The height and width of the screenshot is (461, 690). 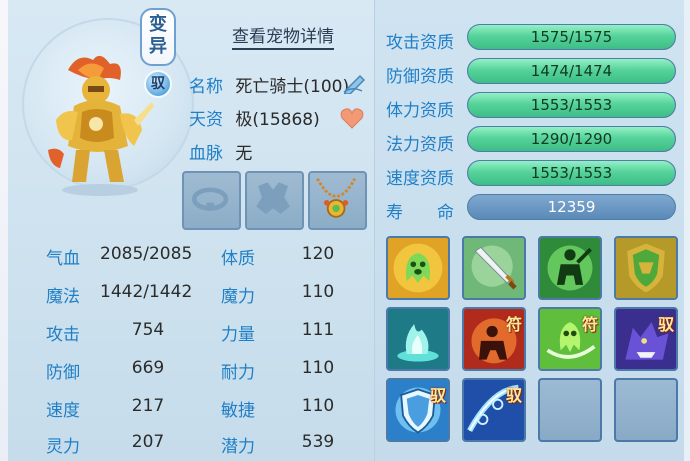 What do you see at coordinates (420, 145) in the screenshot?
I see `magic-aptitude-label: 法力资质` at bounding box center [420, 145].